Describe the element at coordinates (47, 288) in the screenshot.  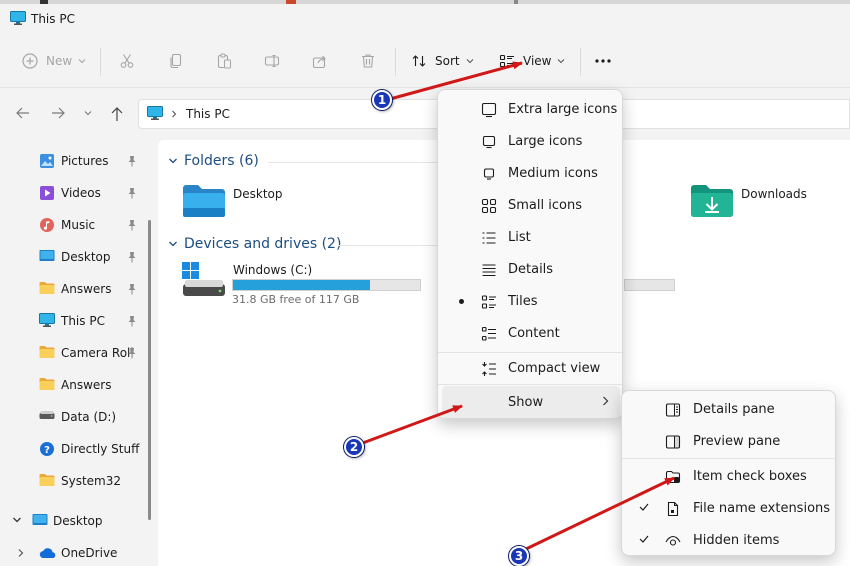
I see `folder-icon` at that location.